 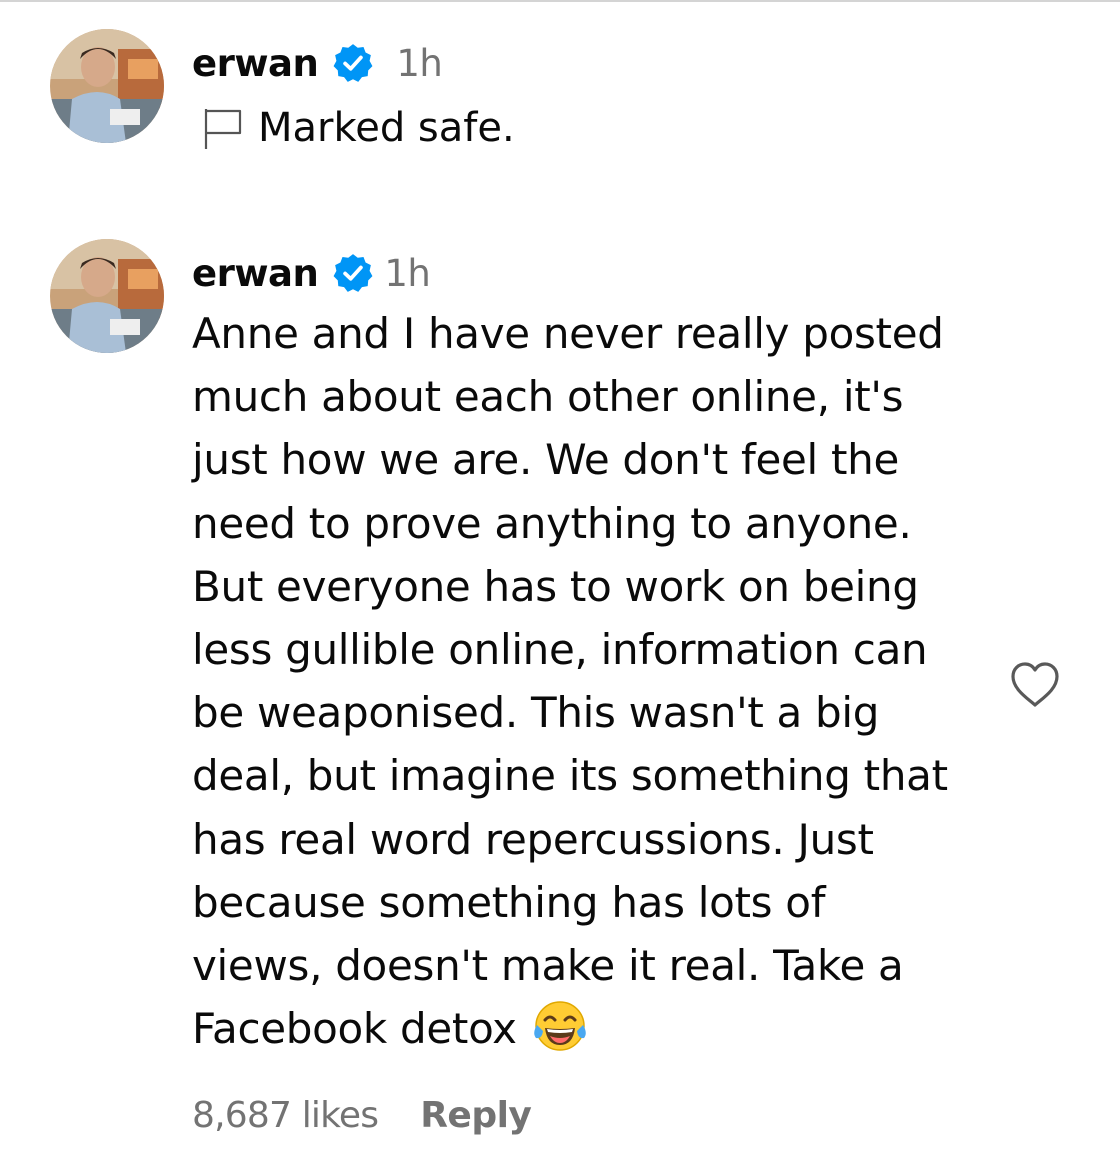 I want to click on comment-last-line: Facebook detox, so click(x=597, y=1028).